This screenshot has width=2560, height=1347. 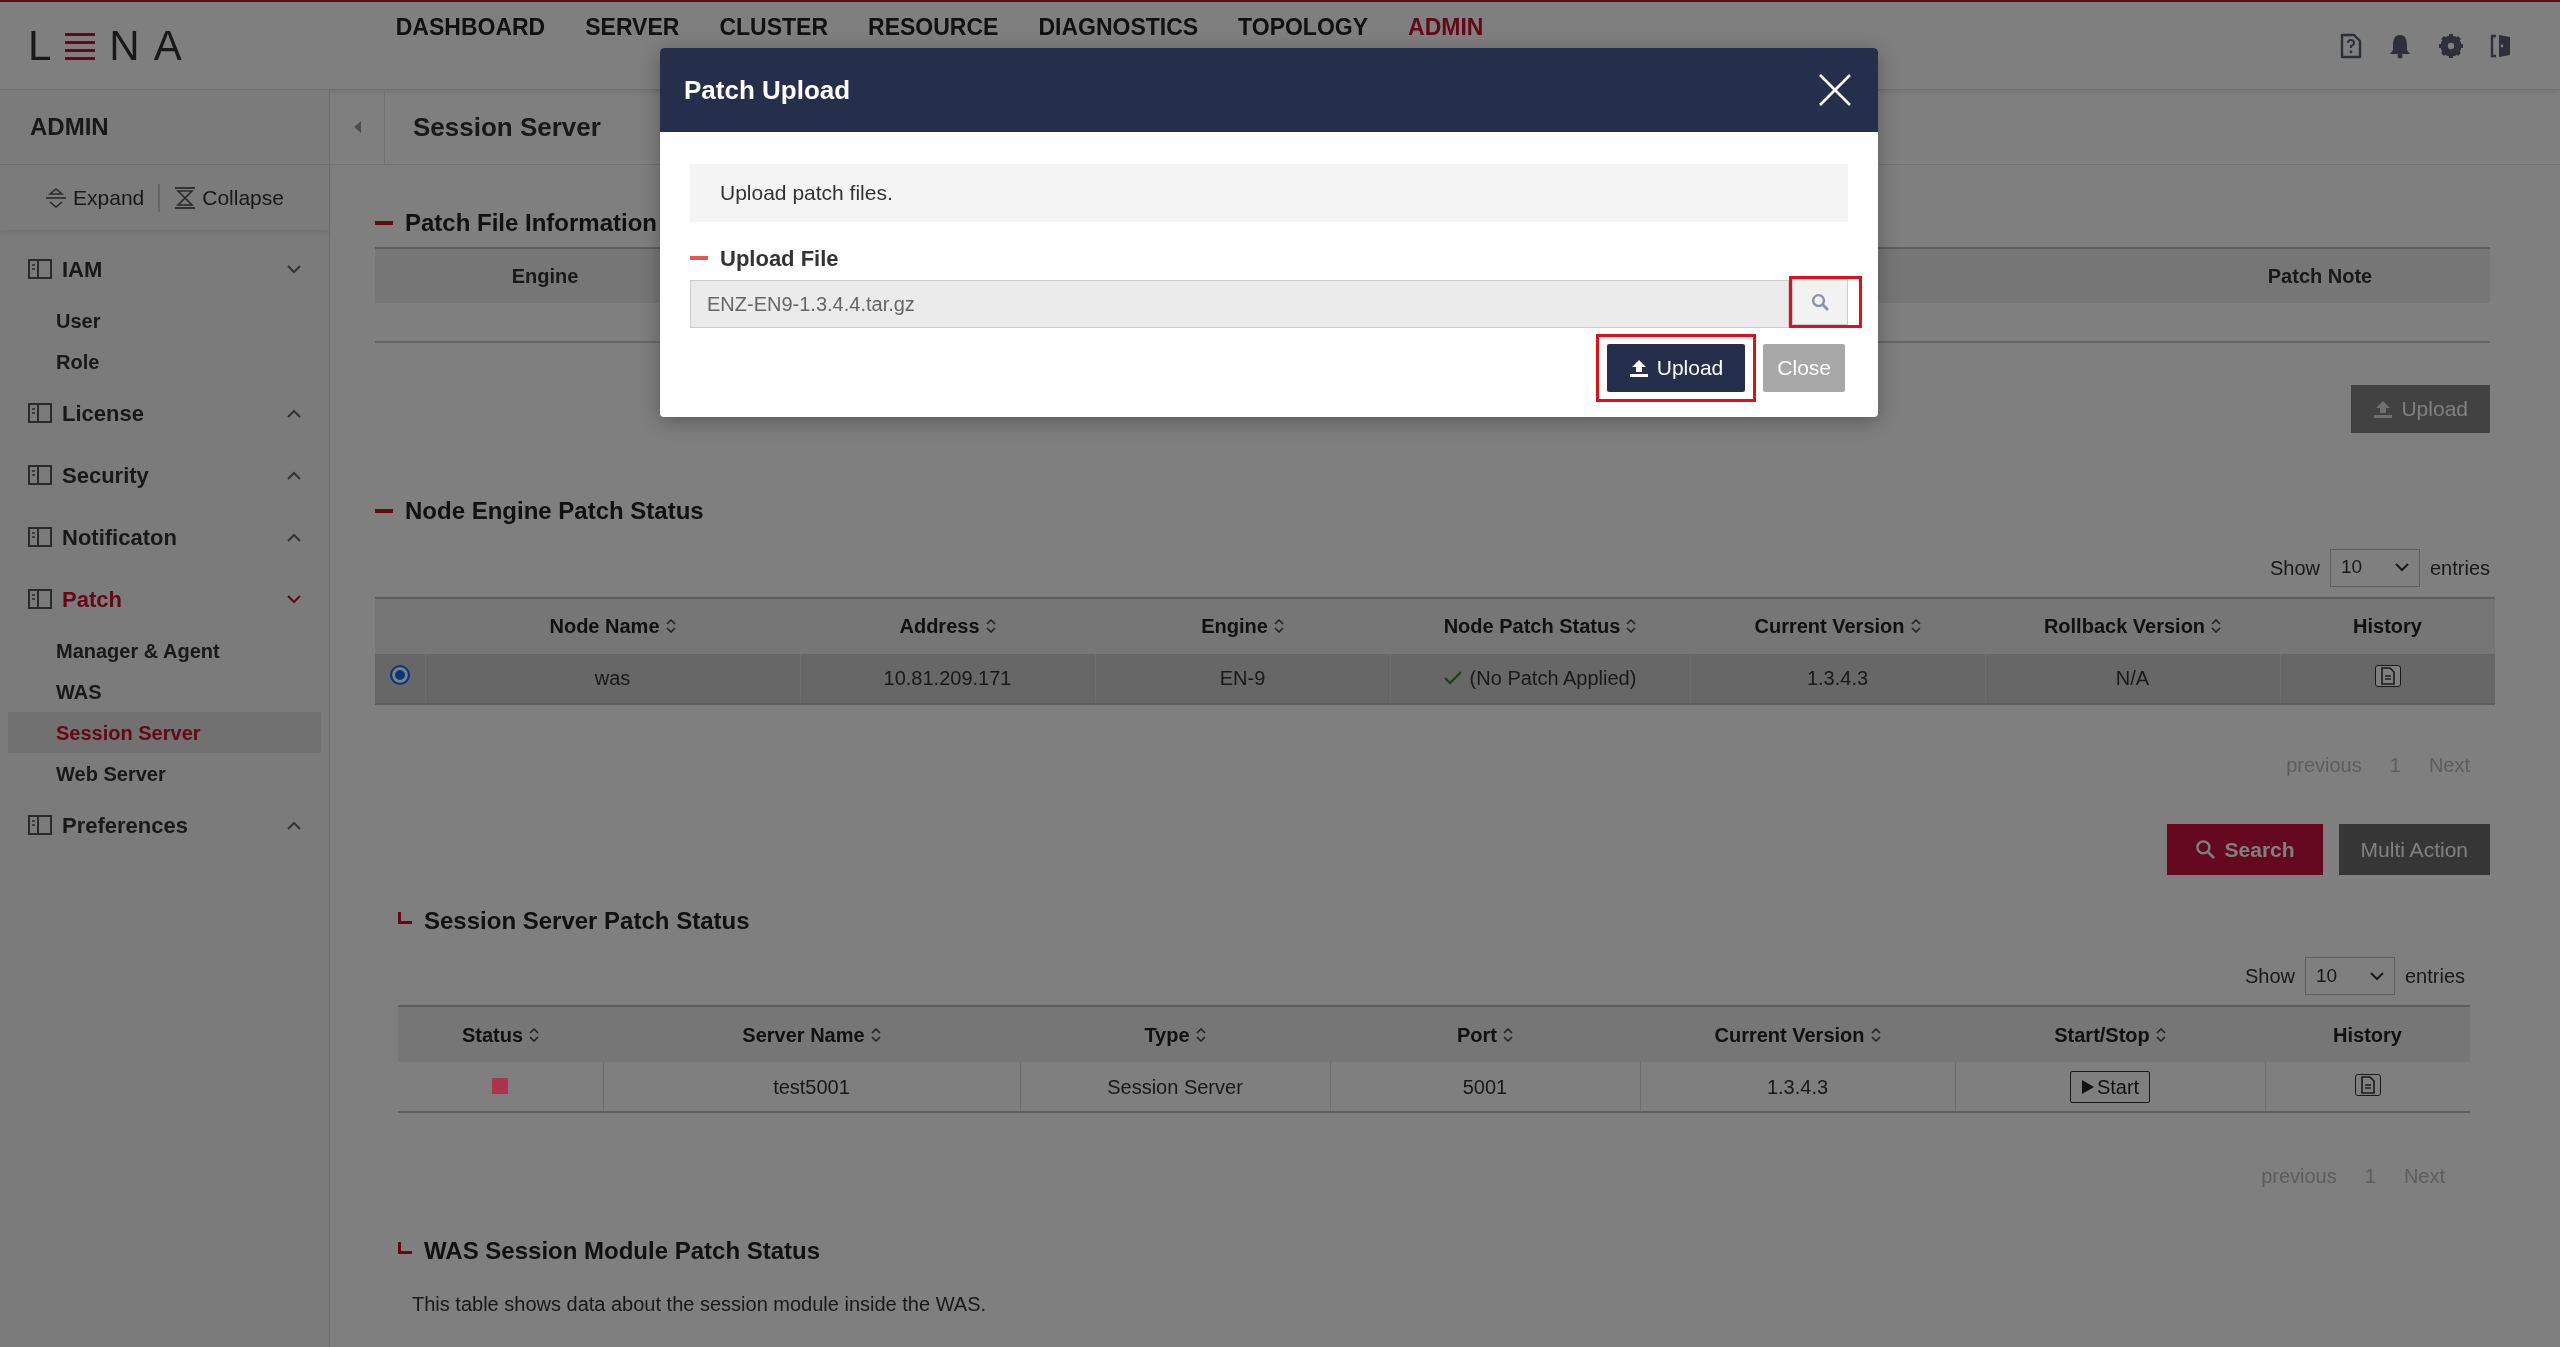 I want to click on nav-link: CLUSTER, so click(x=773, y=27).